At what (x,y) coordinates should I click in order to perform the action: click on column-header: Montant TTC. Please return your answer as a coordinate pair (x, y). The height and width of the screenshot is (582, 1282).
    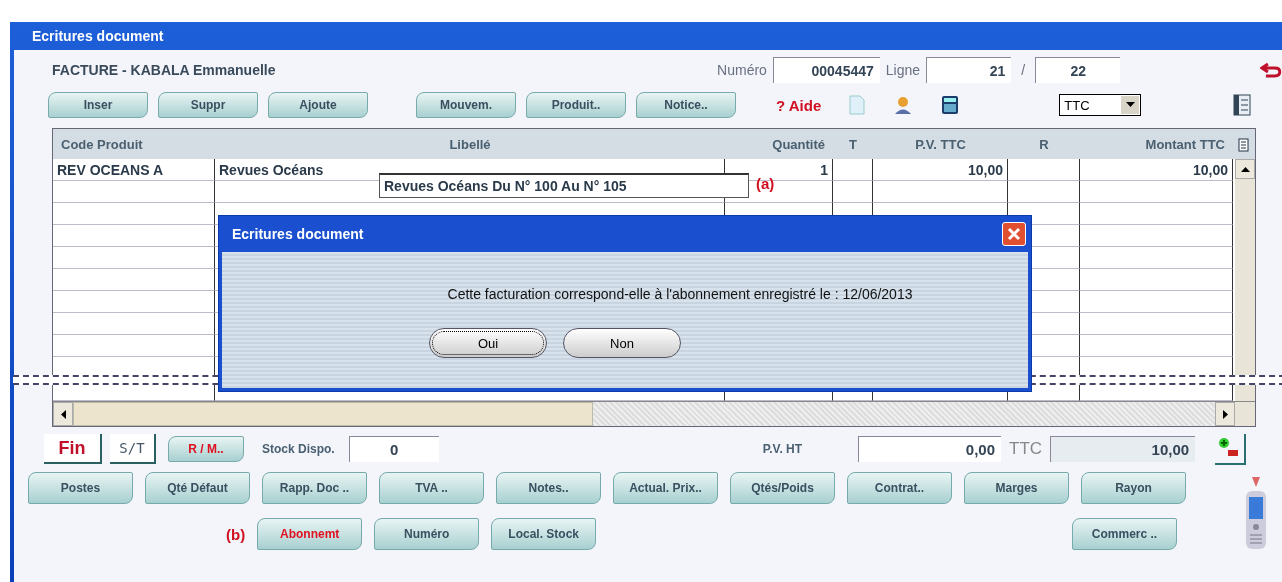
    Looking at the image, I should click on (1156, 144).